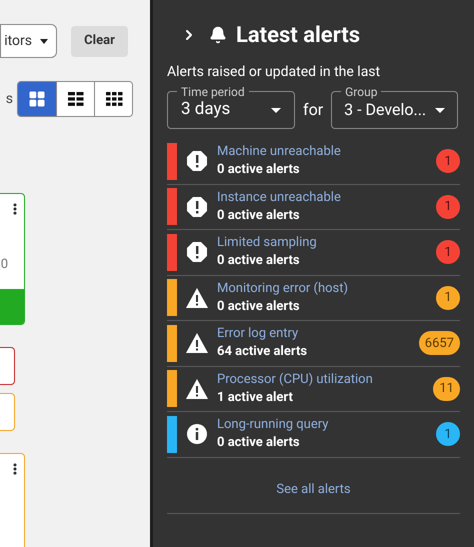  I want to click on alert-row: Limited sampling 0 active alerts 1, so click(313, 253).